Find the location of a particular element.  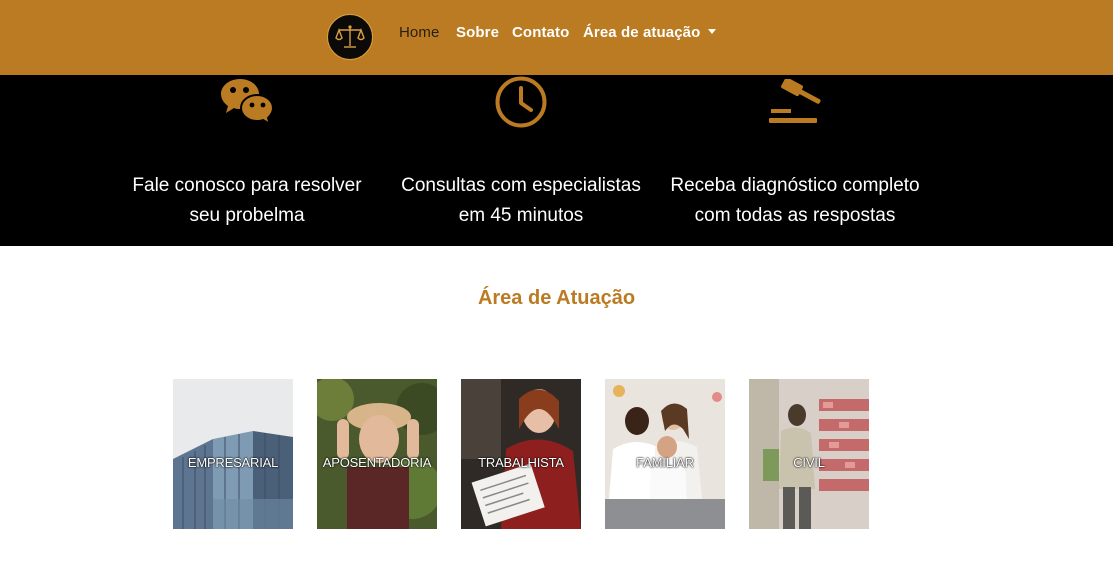

card-label: TRABALHISTA is located at coordinates (521, 462).